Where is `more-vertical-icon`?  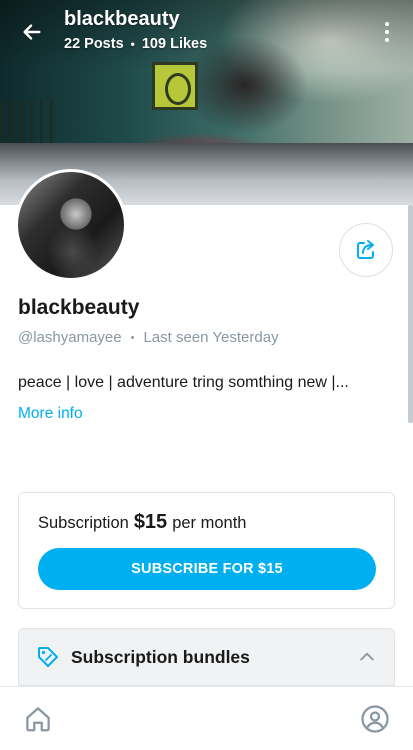 more-vertical-icon is located at coordinates (387, 24).